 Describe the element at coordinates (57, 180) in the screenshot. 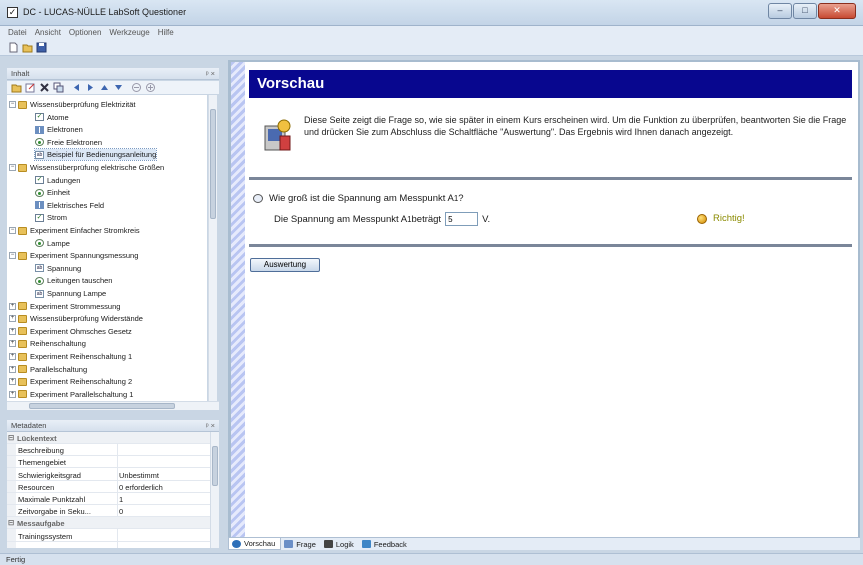

I see `tree-item: ✓ Ladungen` at that location.